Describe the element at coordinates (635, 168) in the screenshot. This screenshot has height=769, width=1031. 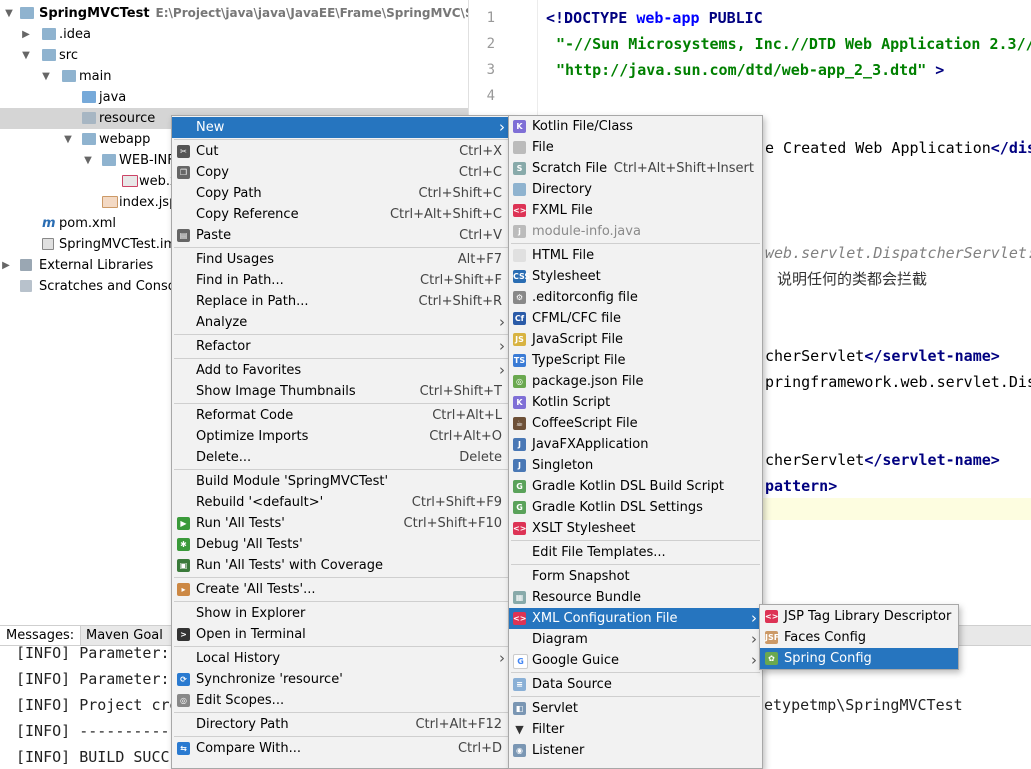
I see `new-menu-item-scratch-file: S Scratch File Ctrl+Alt+Shift+Insert` at that location.